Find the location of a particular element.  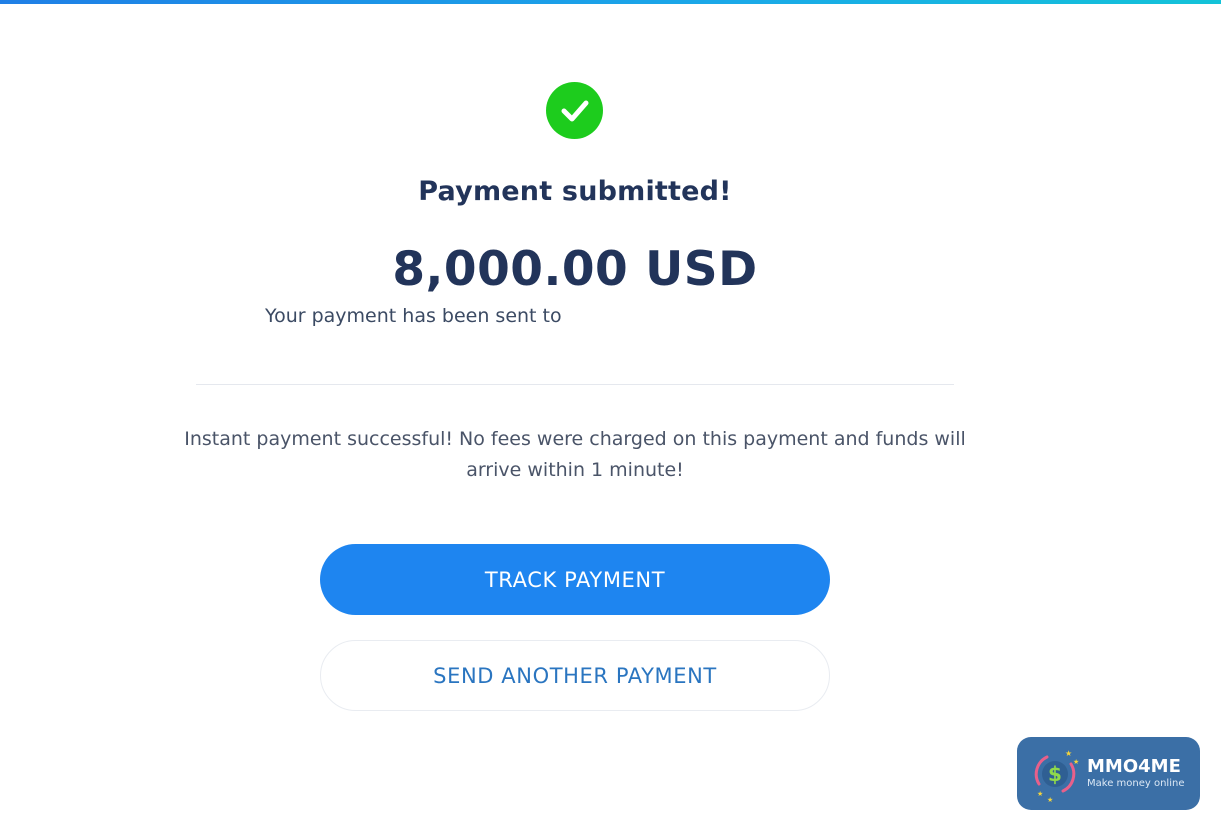

payment-amount: 8,000.00 USD is located at coordinates (575, 269).